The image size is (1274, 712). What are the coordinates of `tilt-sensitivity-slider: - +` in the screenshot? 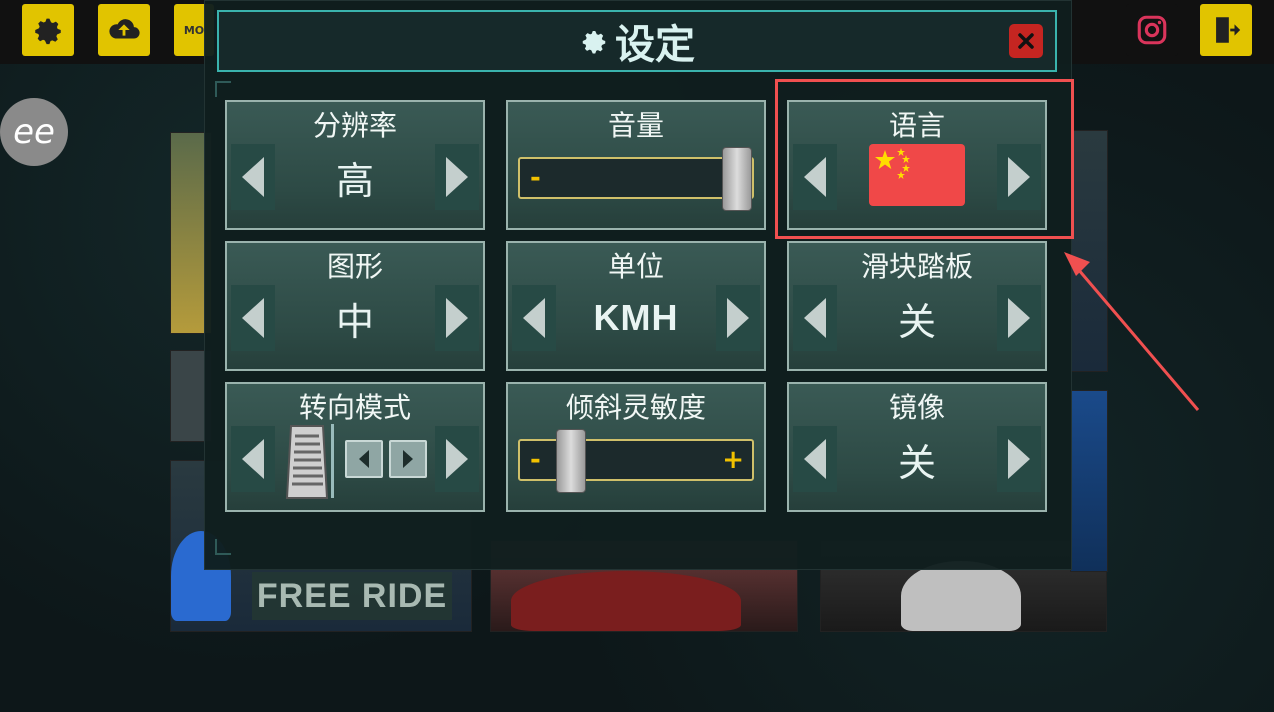 It's located at (636, 461).